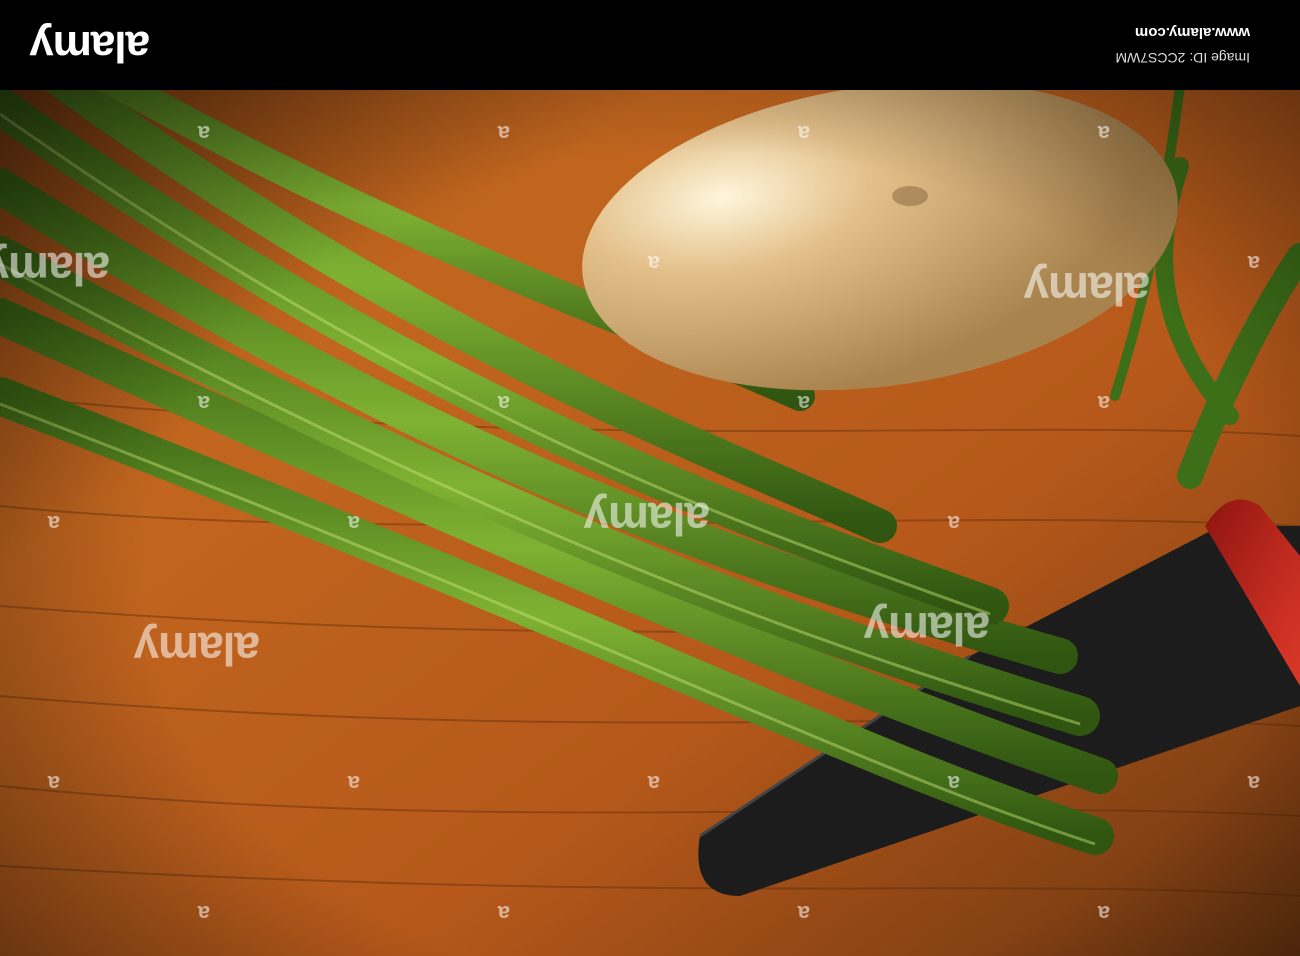  I want to click on stock-banner, so click(650, 45).